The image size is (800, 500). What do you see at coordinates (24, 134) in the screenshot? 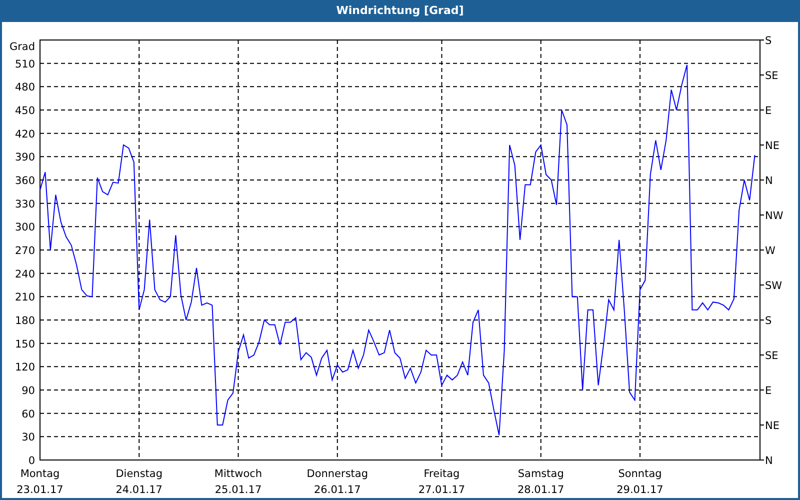
I see `y-axis-label: 420` at bounding box center [24, 134].